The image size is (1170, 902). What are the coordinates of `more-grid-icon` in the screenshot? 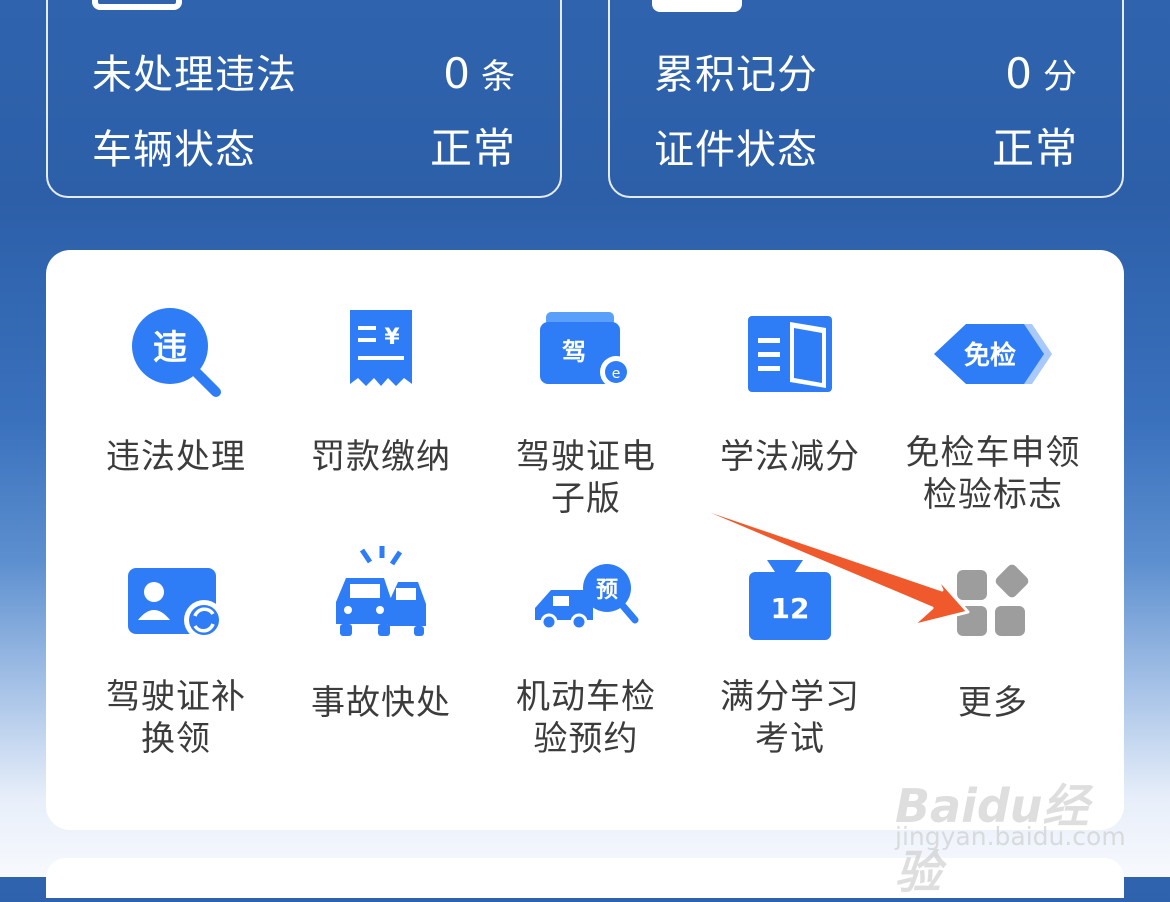 It's located at (993, 600).